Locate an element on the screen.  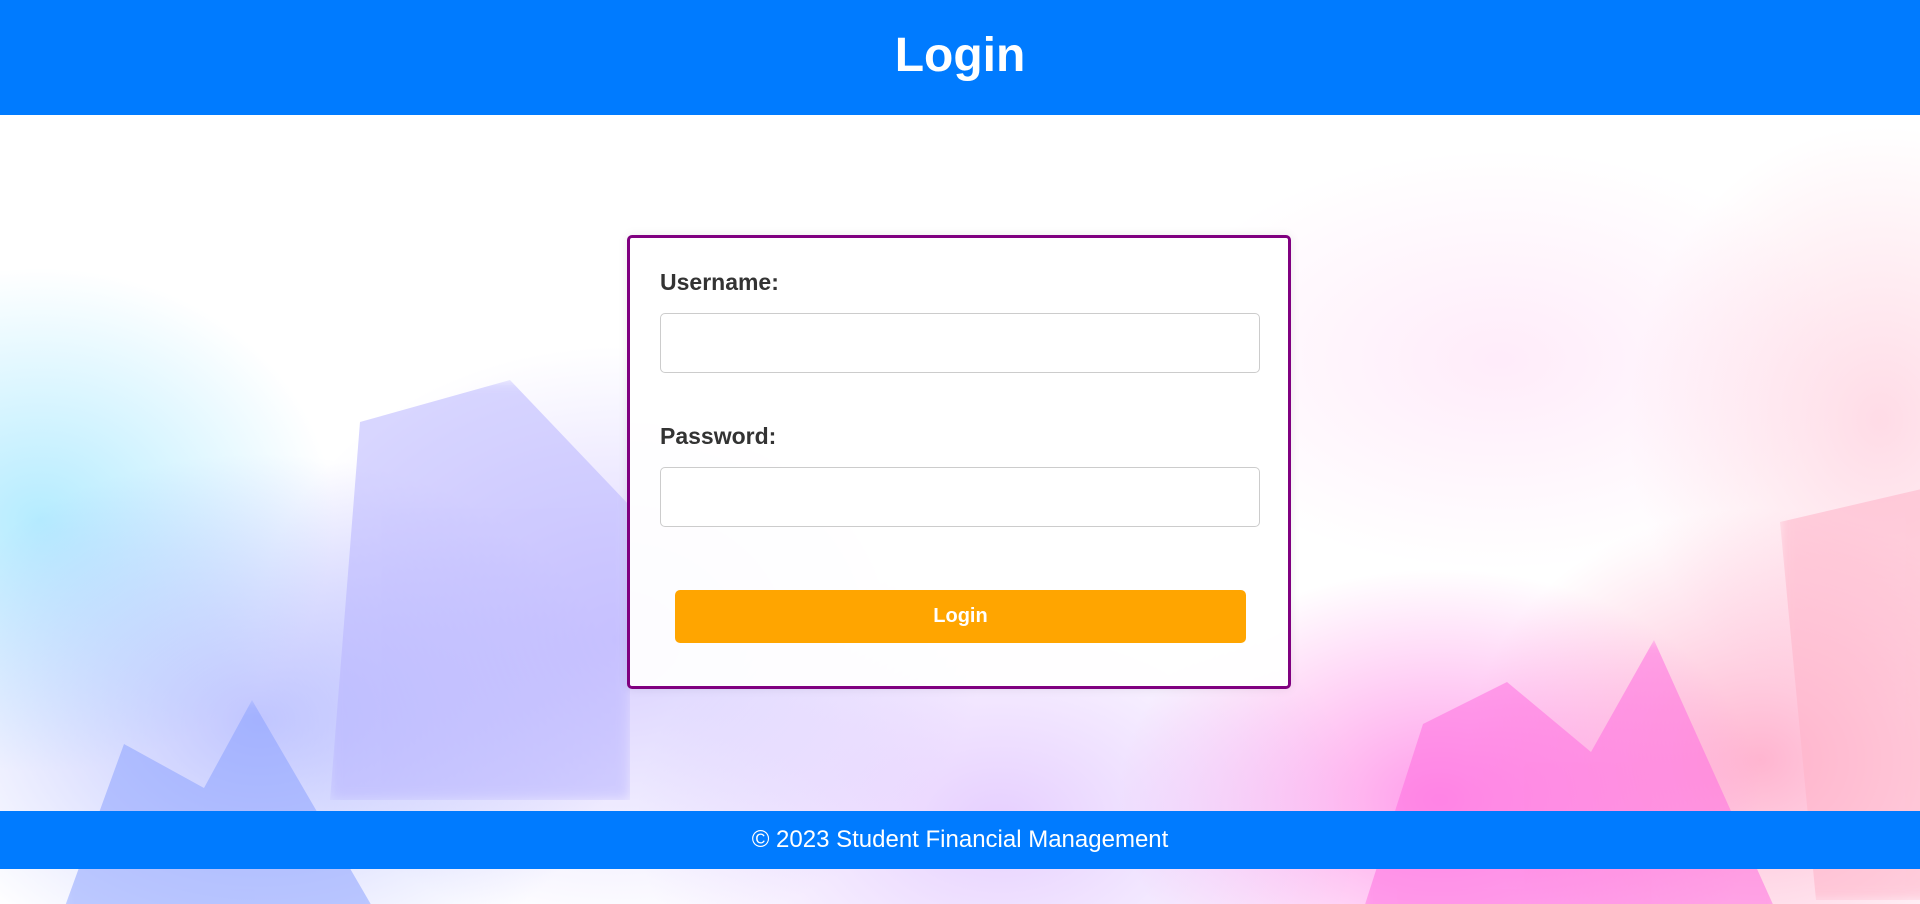
page-header: Login is located at coordinates (960, 57).